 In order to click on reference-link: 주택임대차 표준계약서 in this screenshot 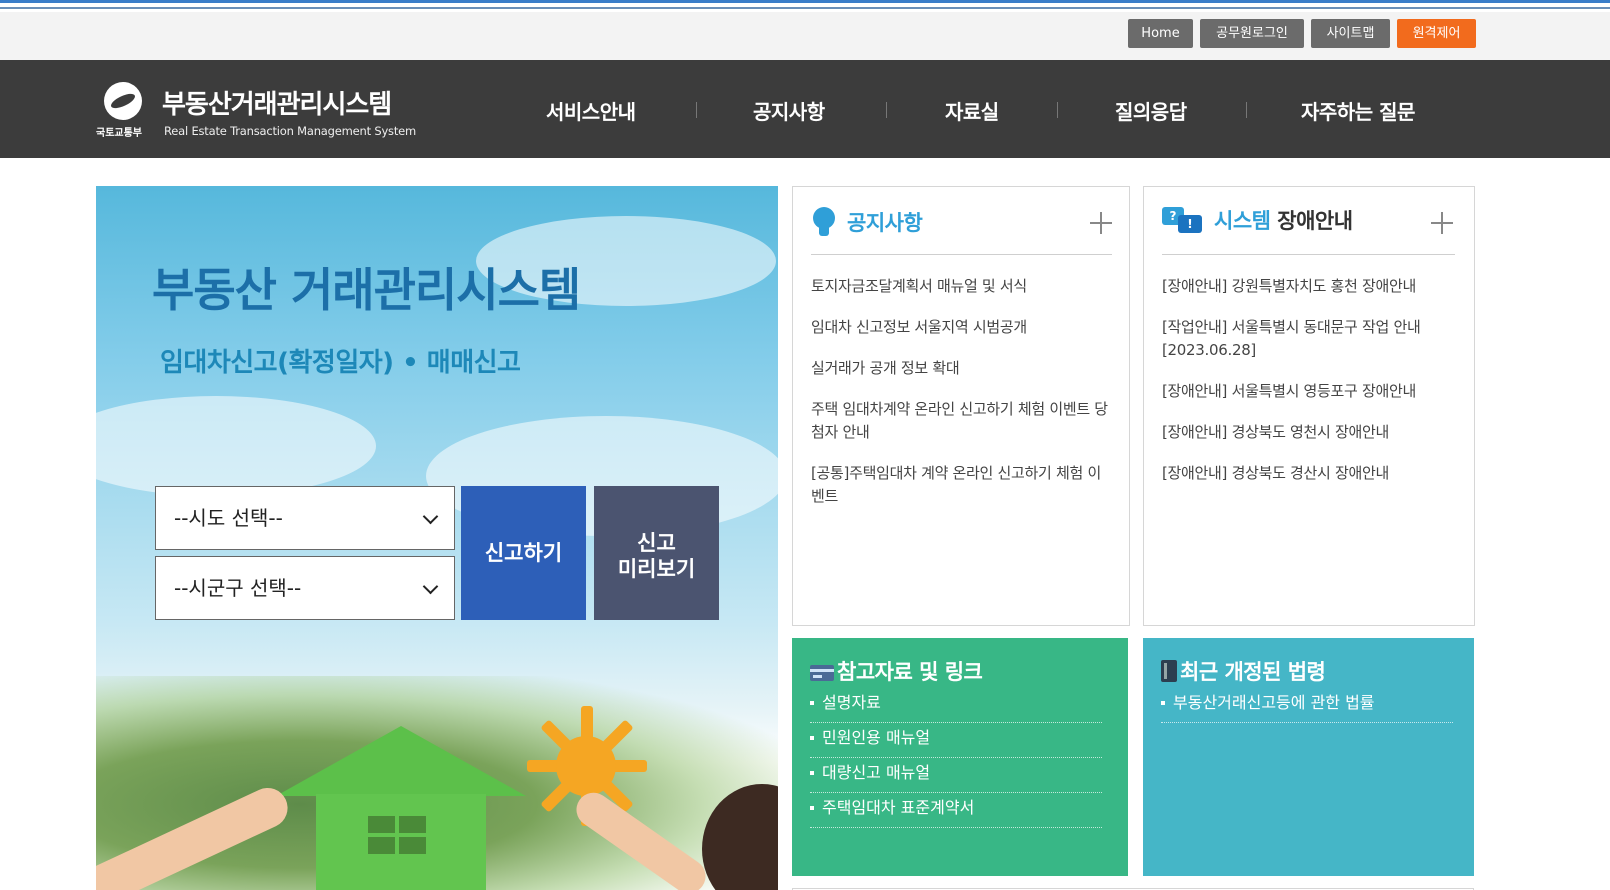, I will do `click(956, 810)`.